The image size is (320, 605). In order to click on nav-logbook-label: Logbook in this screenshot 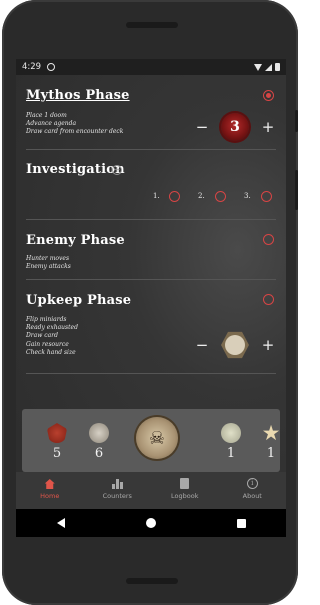, I will do `click(185, 496)`.